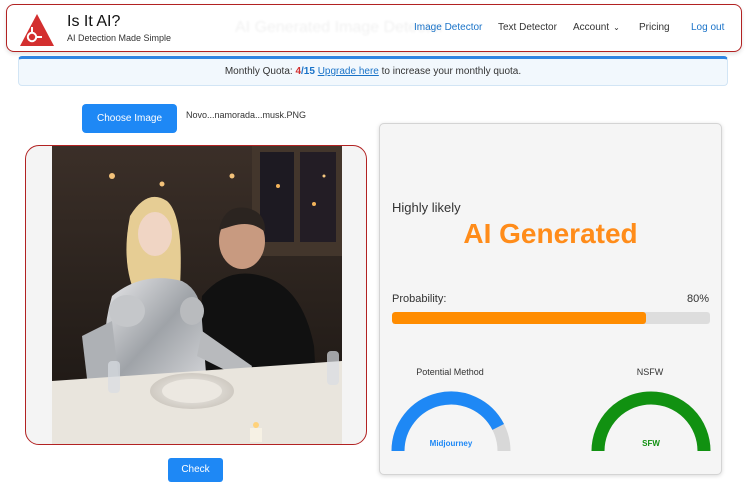 The image size is (750, 494). Describe the element at coordinates (129, 118) in the screenshot. I see `choose-image-button: Choose Image` at that location.